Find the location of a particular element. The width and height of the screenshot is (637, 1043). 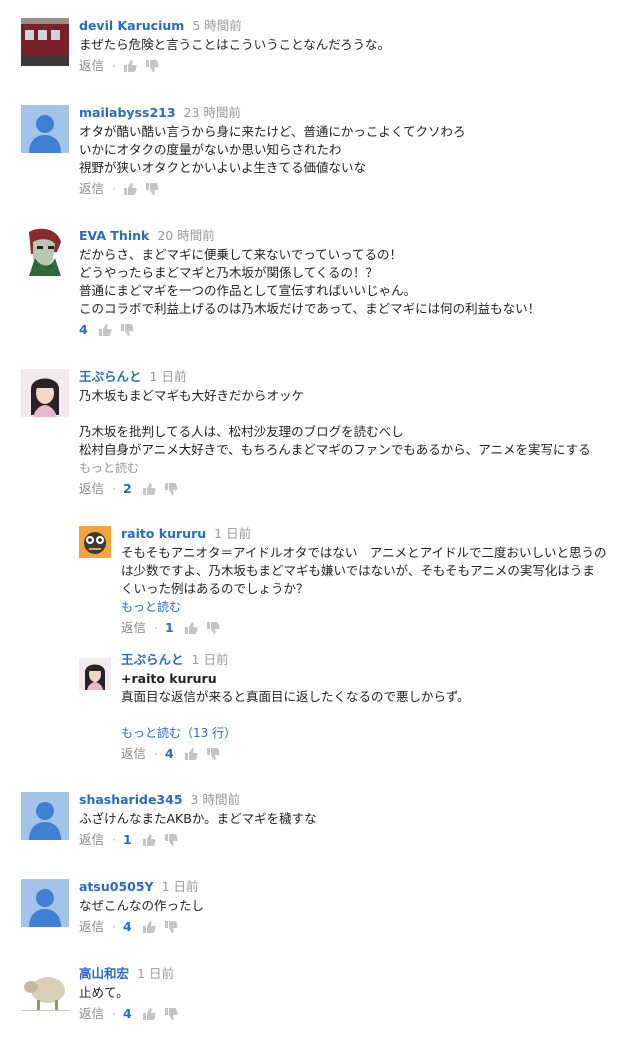

comment-line: まぜたら危険と言うことはこういうことなんだろうな。 is located at coordinates (235, 44).